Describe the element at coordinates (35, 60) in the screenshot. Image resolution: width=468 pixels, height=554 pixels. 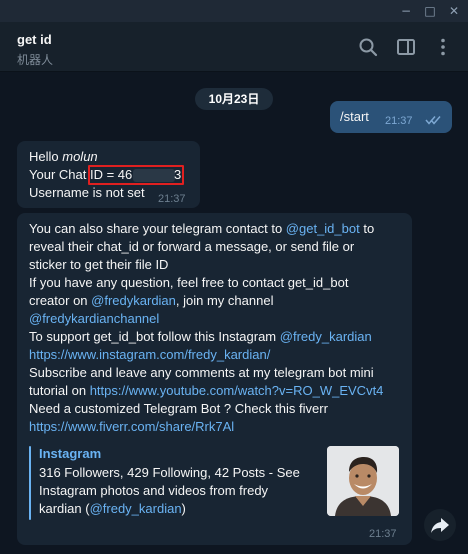
I see `chat-subtitle: 机器人` at that location.